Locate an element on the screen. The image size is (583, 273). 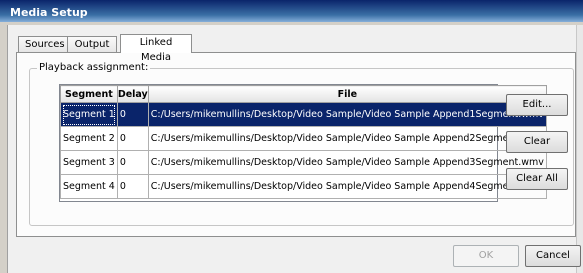
title-bar: Media Setup is located at coordinates (291, 12).